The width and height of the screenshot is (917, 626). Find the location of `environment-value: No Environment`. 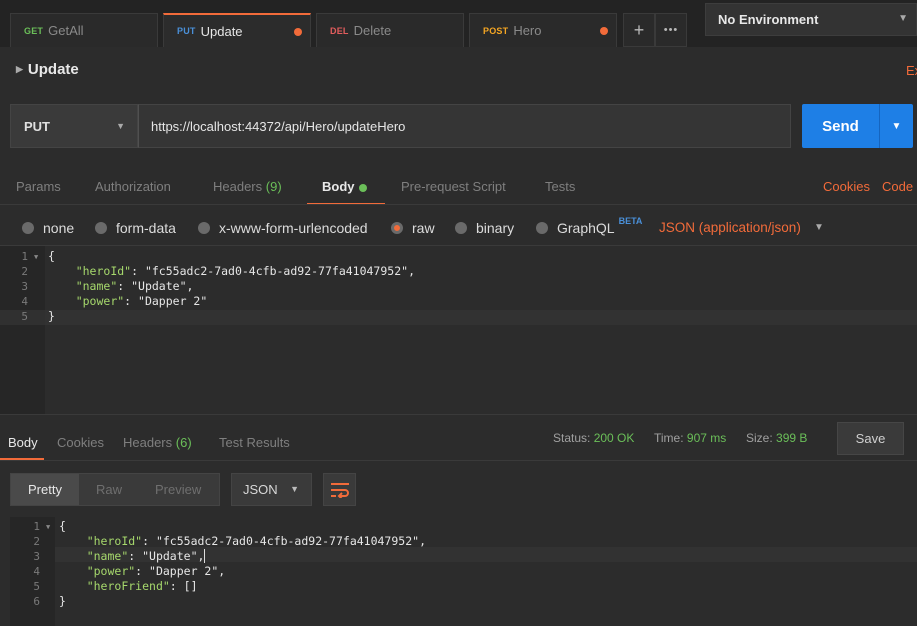

environment-value: No Environment is located at coordinates (768, 19).